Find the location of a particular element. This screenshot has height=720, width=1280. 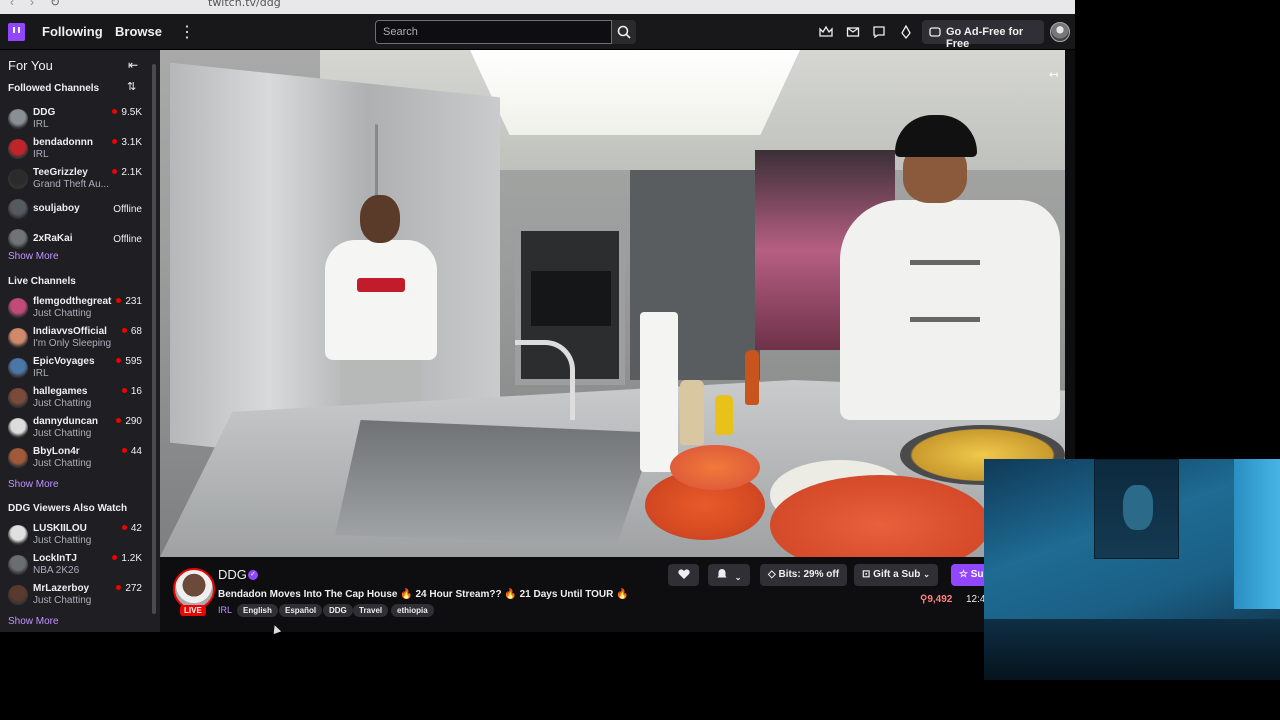

browser-address-bar: ‹ › ↻ twitch.tv/ddg is located at coordinates (537, 7).